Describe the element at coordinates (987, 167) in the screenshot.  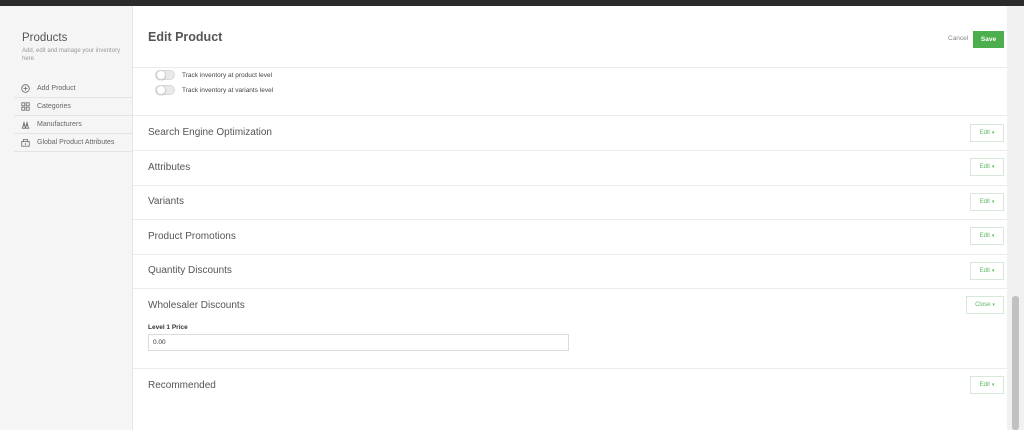
I see `attributes-edit-button: Edit ▾` at that location.